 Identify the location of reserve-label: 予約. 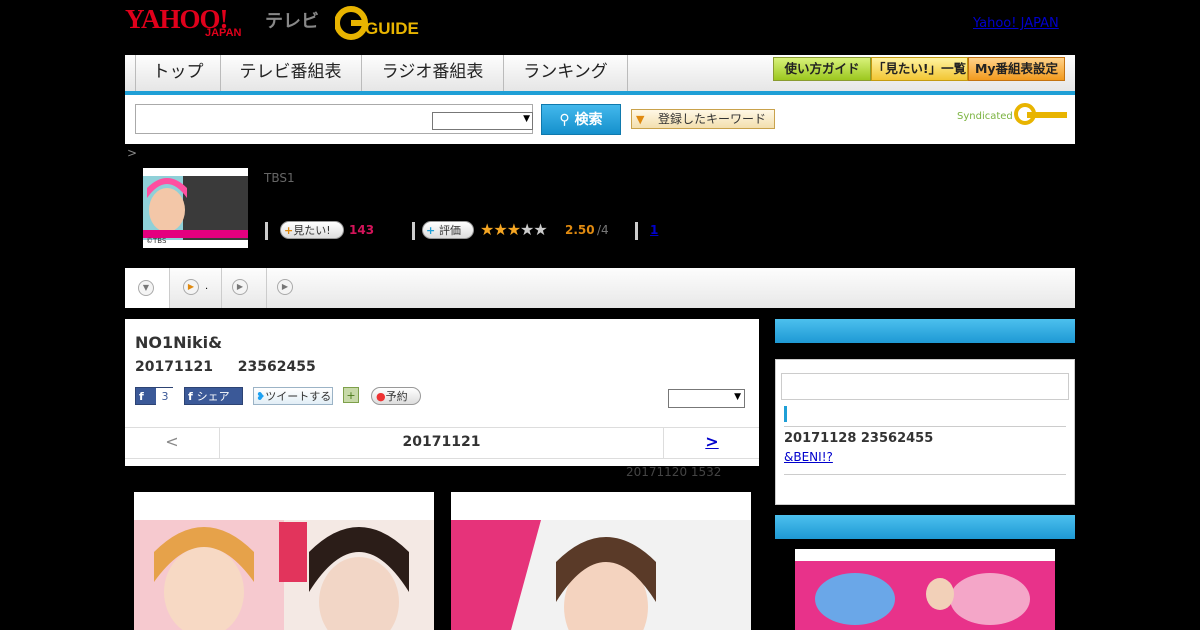
(396, 396).